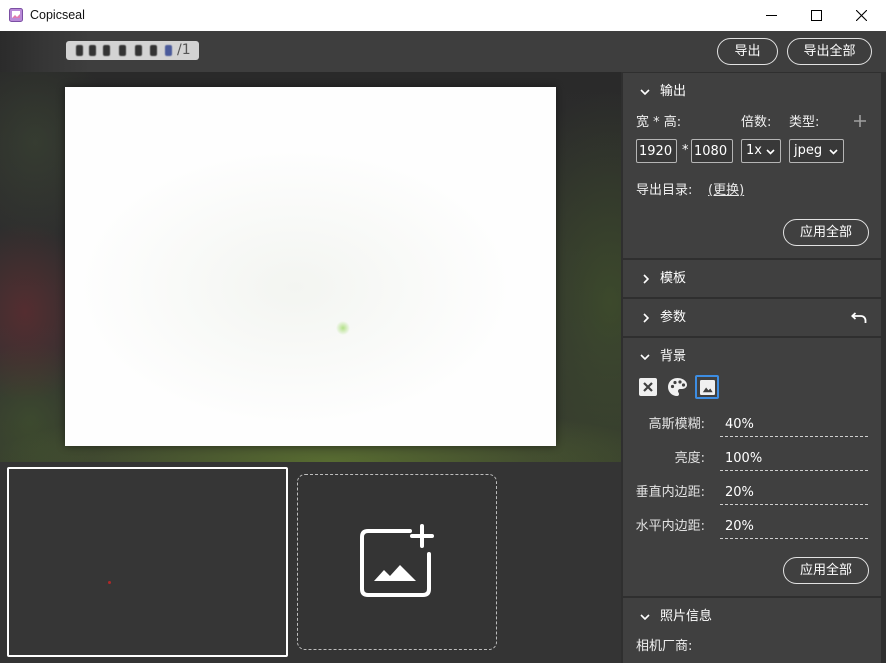  I want to click on background-section: 背景 高斯模糊: 亮度: 垂直内边距: 水平内边距: 应用全部, so click(752, 467).